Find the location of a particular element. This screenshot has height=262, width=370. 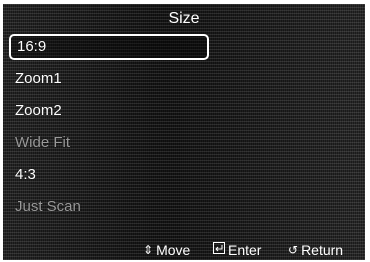

menu-item-just-scan: Just Scan is located at coordinates (109, 207).